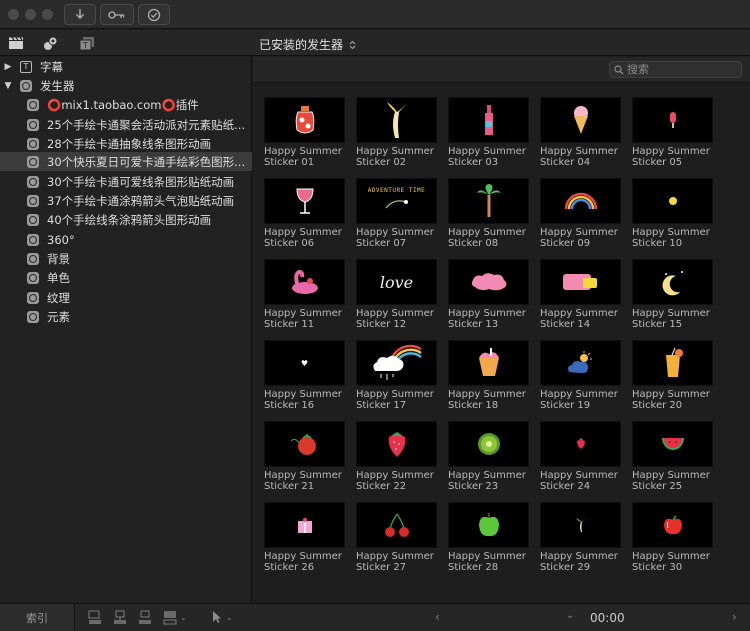 This screenshot has height=631, width=750. I want to click on forward-chevron-icon: ›, so click(734, 617).